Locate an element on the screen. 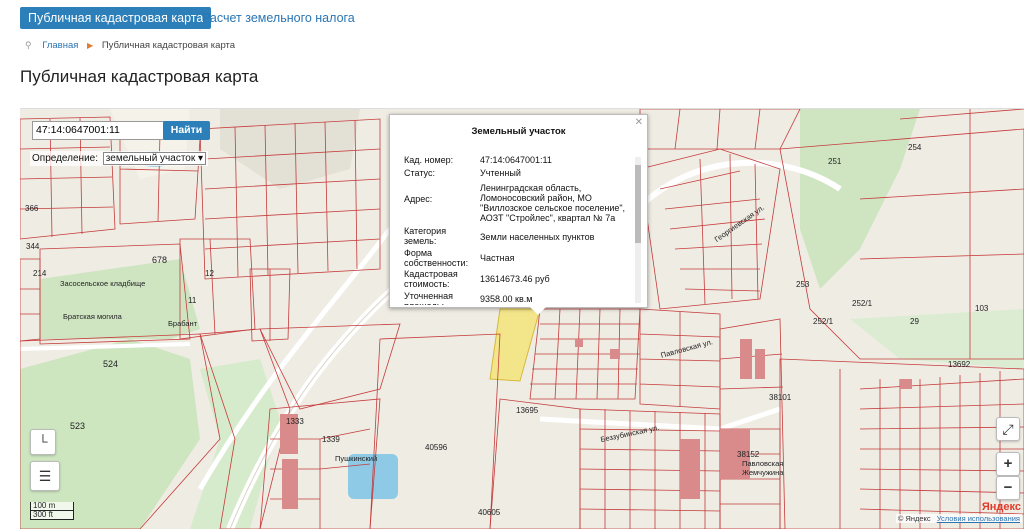 The width and height of the screenshot is (1024, 529). map-scale: 100 m 300 ft is located at coordinates (52, 511).